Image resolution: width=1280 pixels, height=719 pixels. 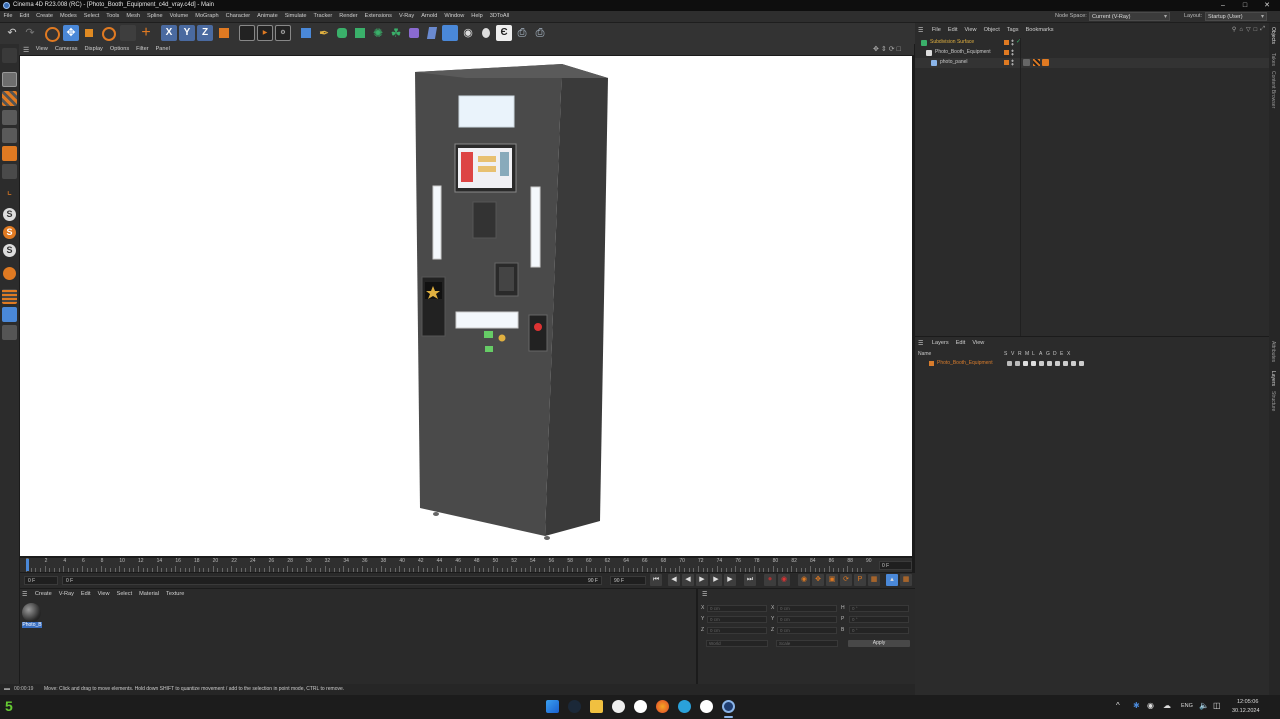 What do you see at coordinates (9, 296) in the screenshot?
I see `workplane-icon` at bounding box center [9, 296].